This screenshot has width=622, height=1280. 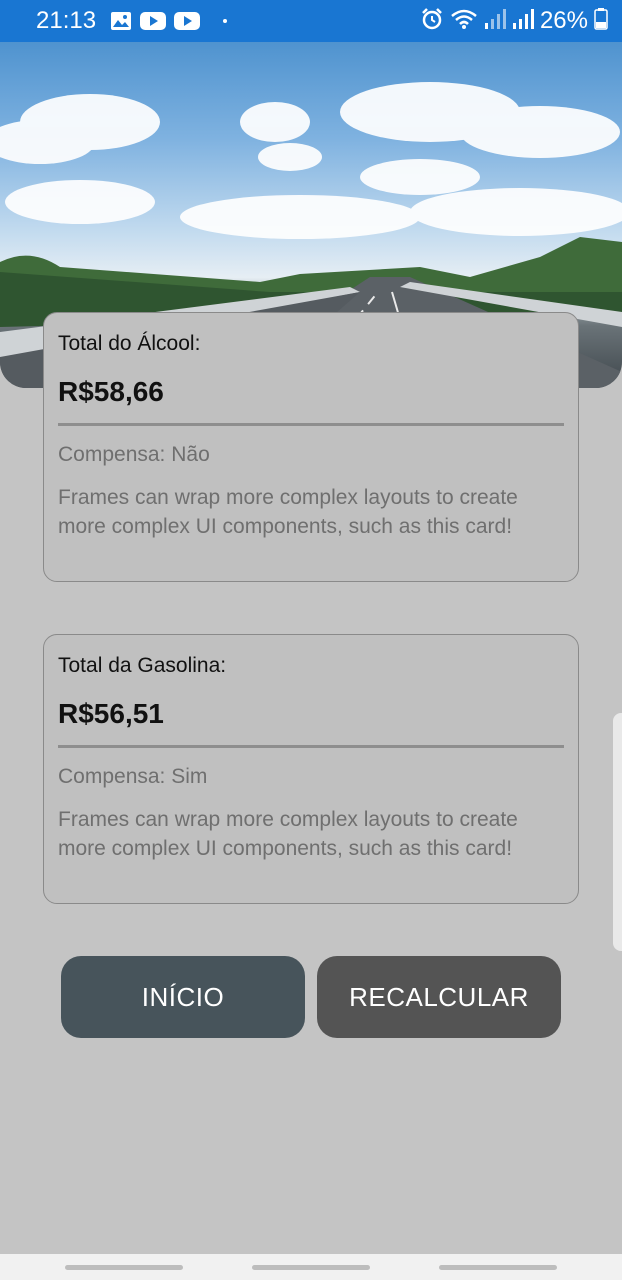 What do you see at coordinates (617, 832) in the screenshot?
I see `edge-panel-handle` at bounding box center [617, 832].